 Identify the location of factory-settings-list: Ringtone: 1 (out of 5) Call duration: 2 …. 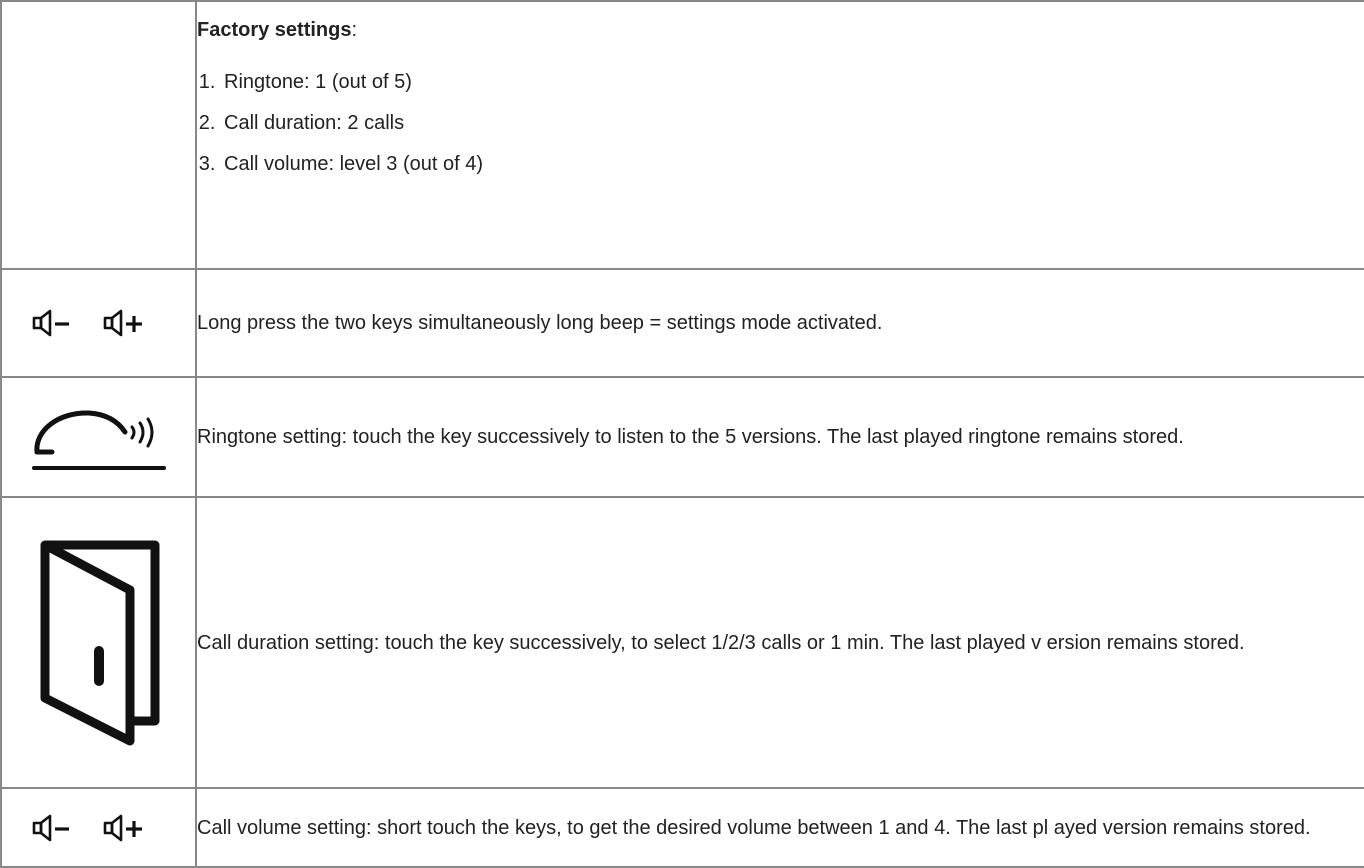
(780, 123).